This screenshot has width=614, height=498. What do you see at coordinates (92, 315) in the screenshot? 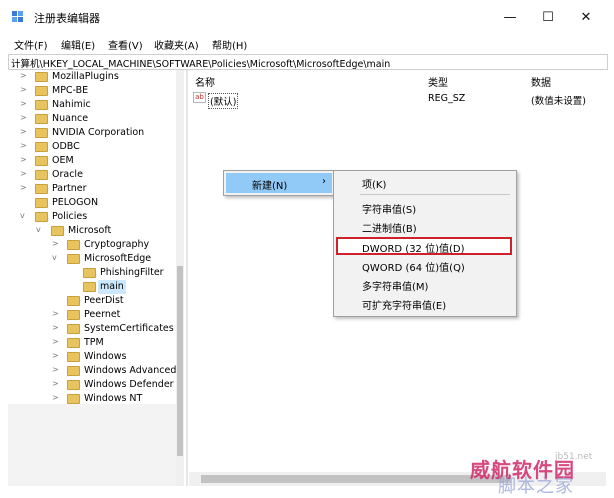
I see `tree-item-peernet: > Peernet` at bounding box center [92, 315].